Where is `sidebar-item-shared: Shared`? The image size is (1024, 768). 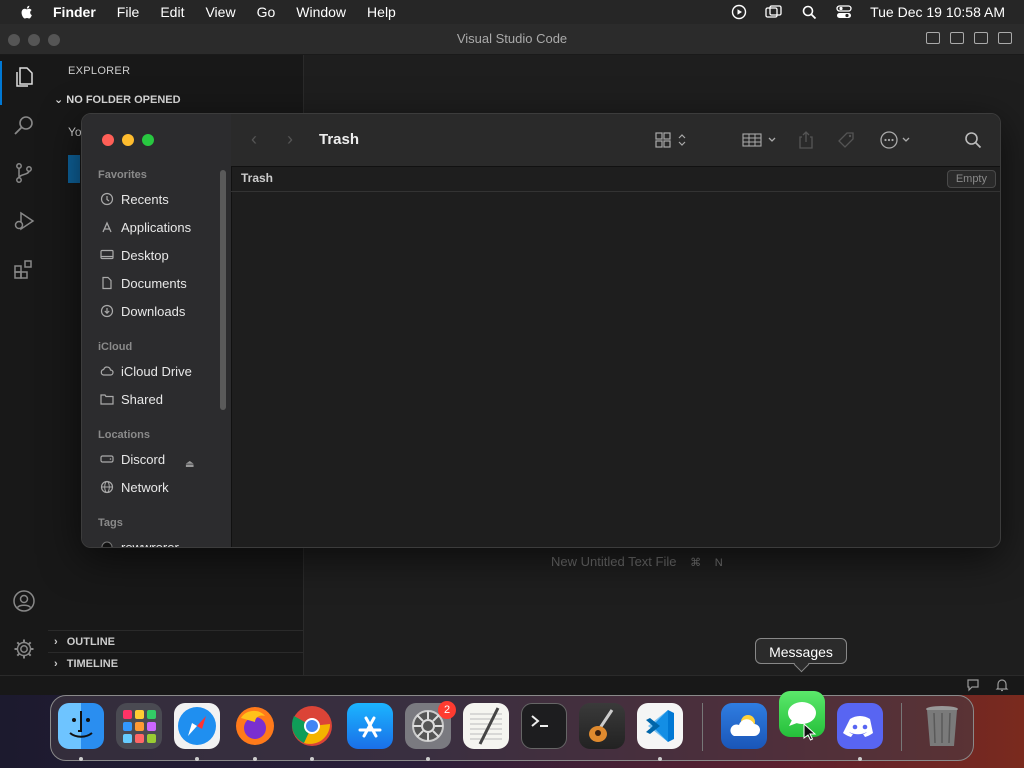
sidebar-item-shared: Shared is located at coordinates (160, 399).